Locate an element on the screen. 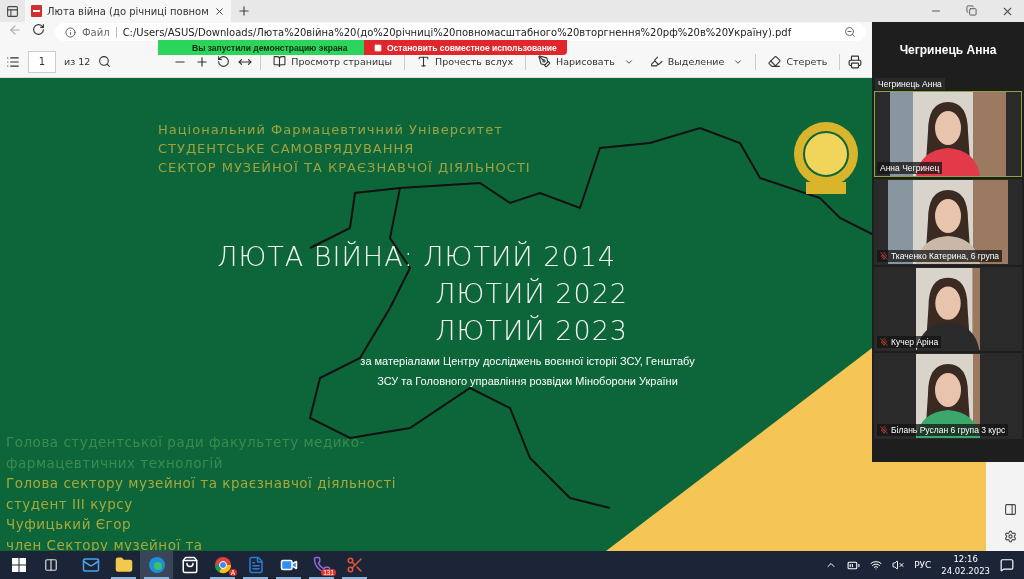  browser-tab: Люта війна (до річниці повном is located at coordinates (128, 11).